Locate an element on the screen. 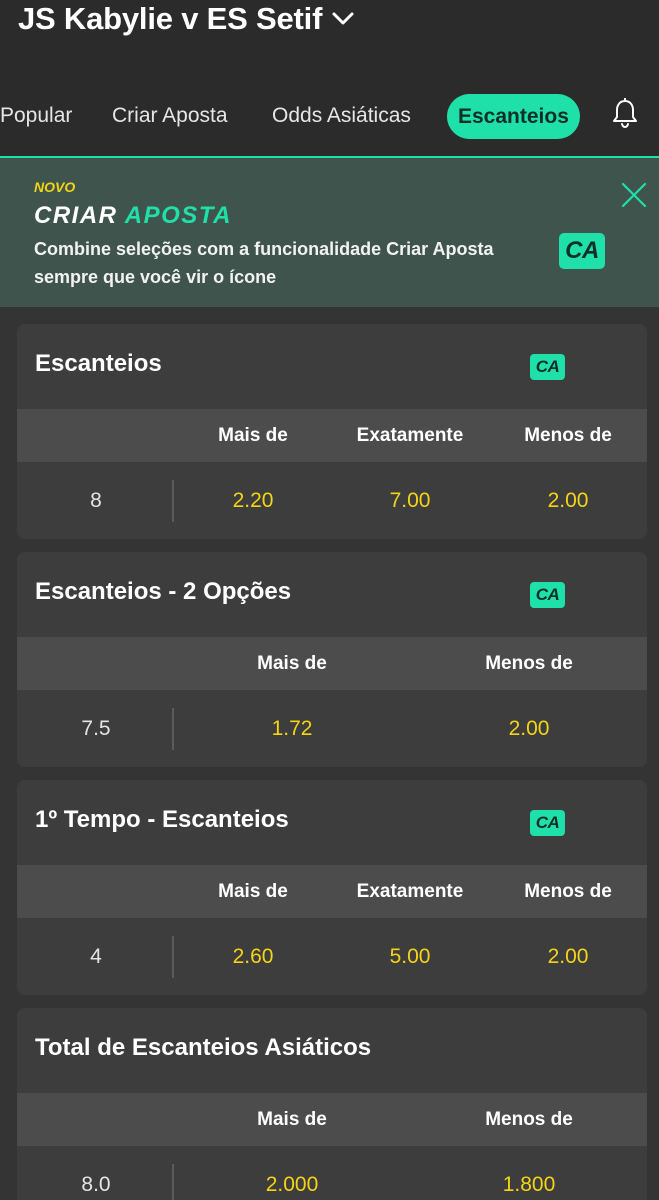 The width and height of the screenshot is (659, 1200). market-line: 4 is located at coordinates (96, 956).